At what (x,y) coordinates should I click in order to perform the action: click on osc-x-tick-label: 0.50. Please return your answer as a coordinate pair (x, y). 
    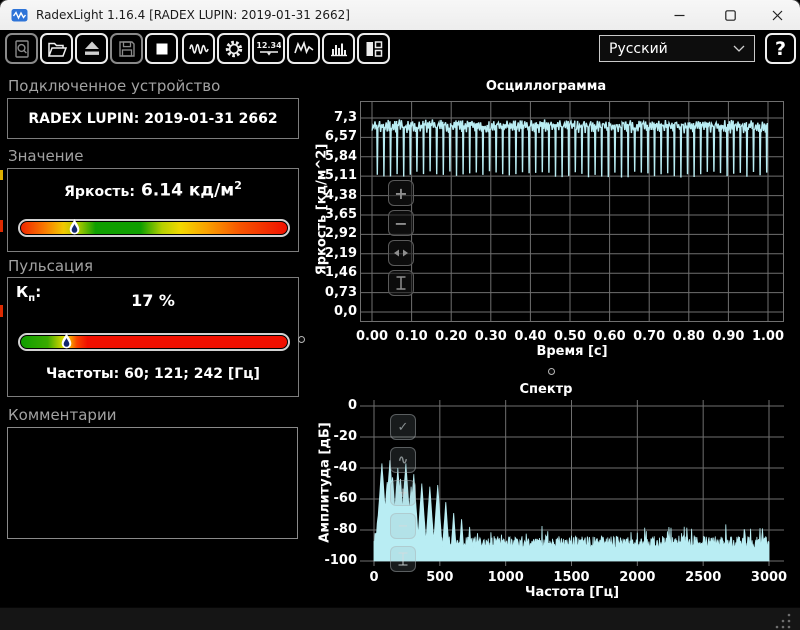
    Looking at the image, I should click on (570, 336).